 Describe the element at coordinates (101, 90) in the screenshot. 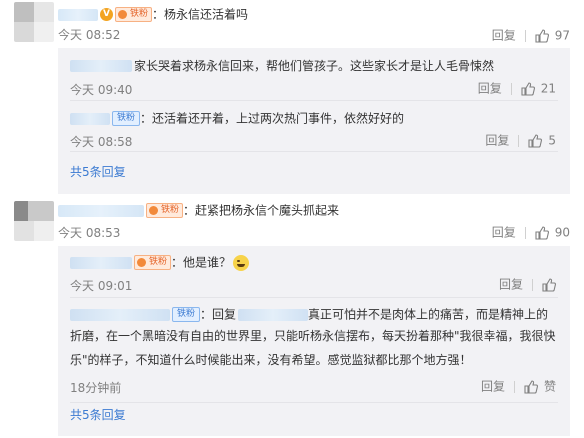

I see `reply-time: 今天 09:40` at that location.